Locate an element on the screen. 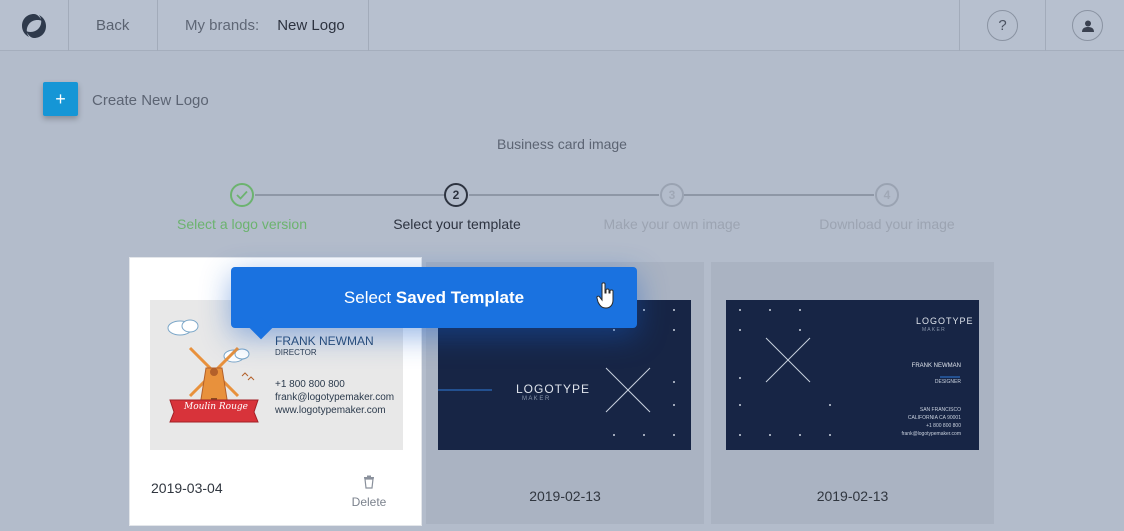  card-website: www.logotypemaker.com is located at coordinates (330, 410).